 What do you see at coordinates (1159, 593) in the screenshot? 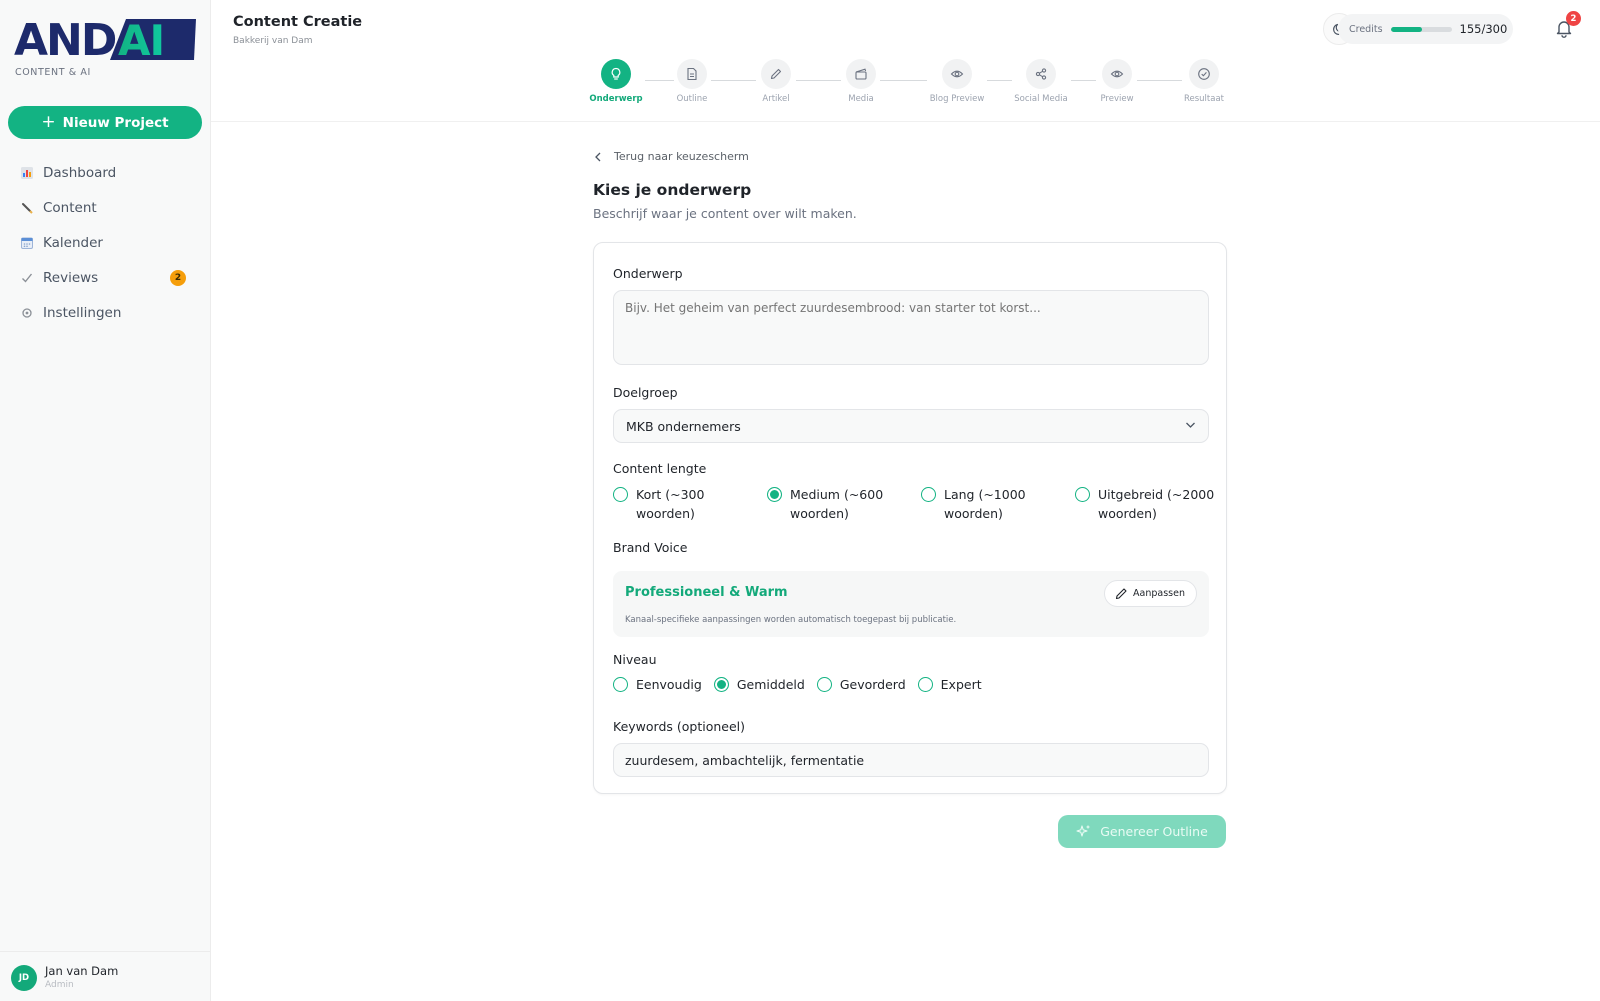
I see `edit-button-label: Aanpassen` at bounding box center [1159, 593].